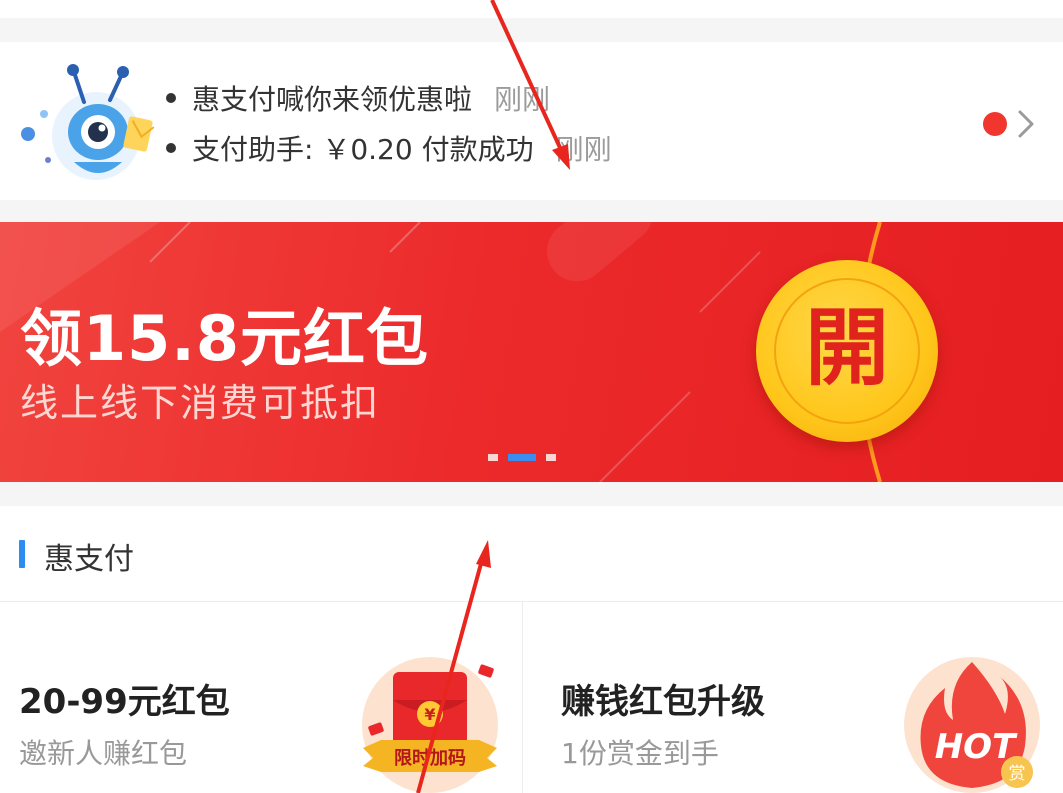 The width and height of the screenshot is (1063, 793). I want to click on svg-text: 限时加码, so click(430, 758).